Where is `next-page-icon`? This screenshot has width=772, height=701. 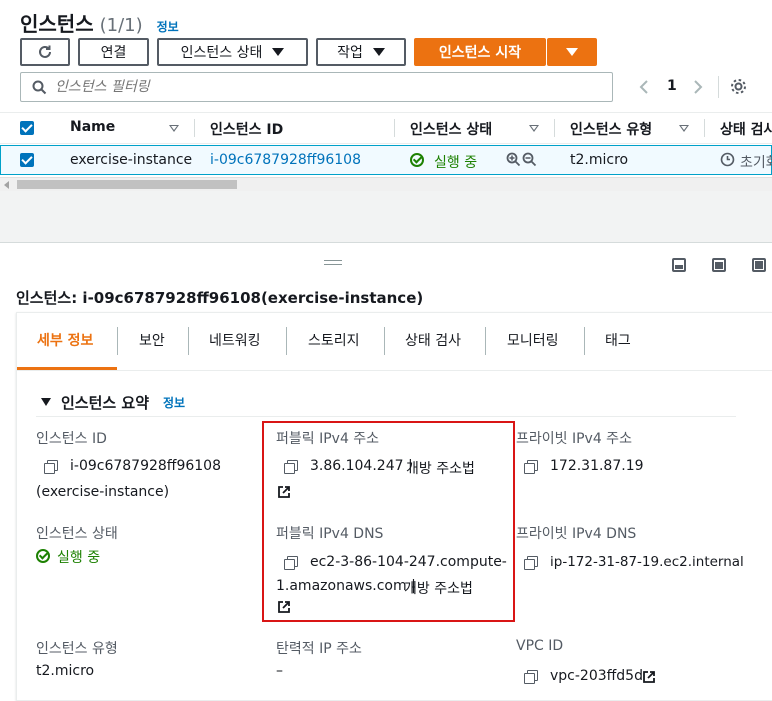
next-page-icon is located at coordinates (698, 87).